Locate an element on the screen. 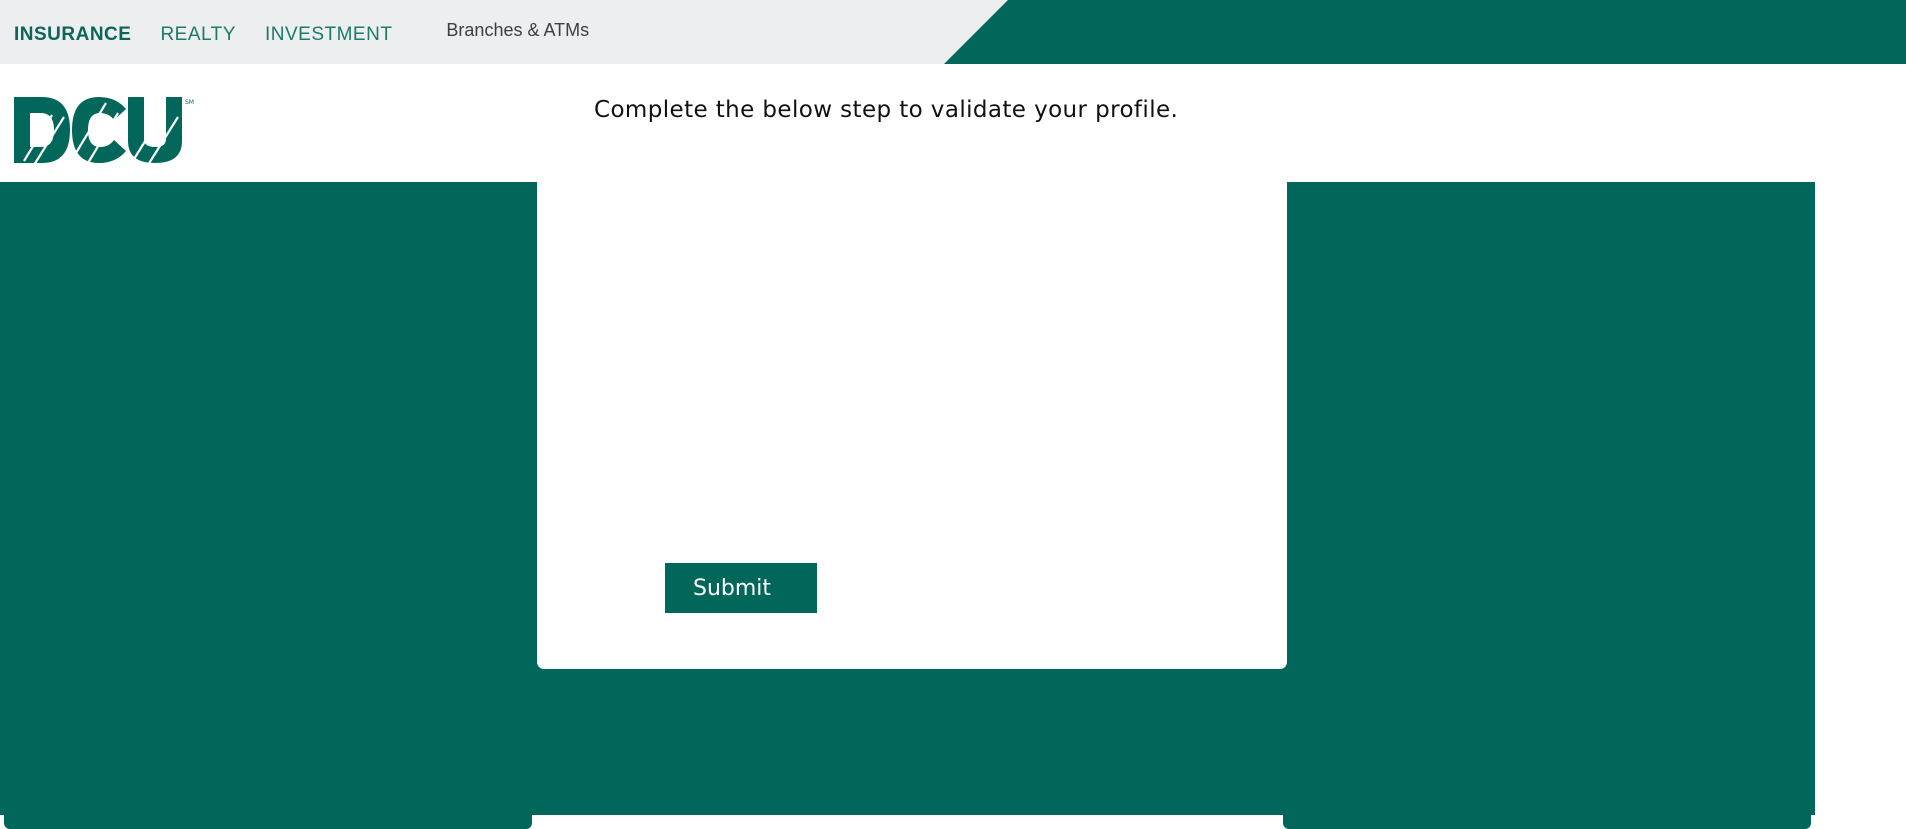  nav-investment-link: INVESTMENT is located at coordinates (328, 35).